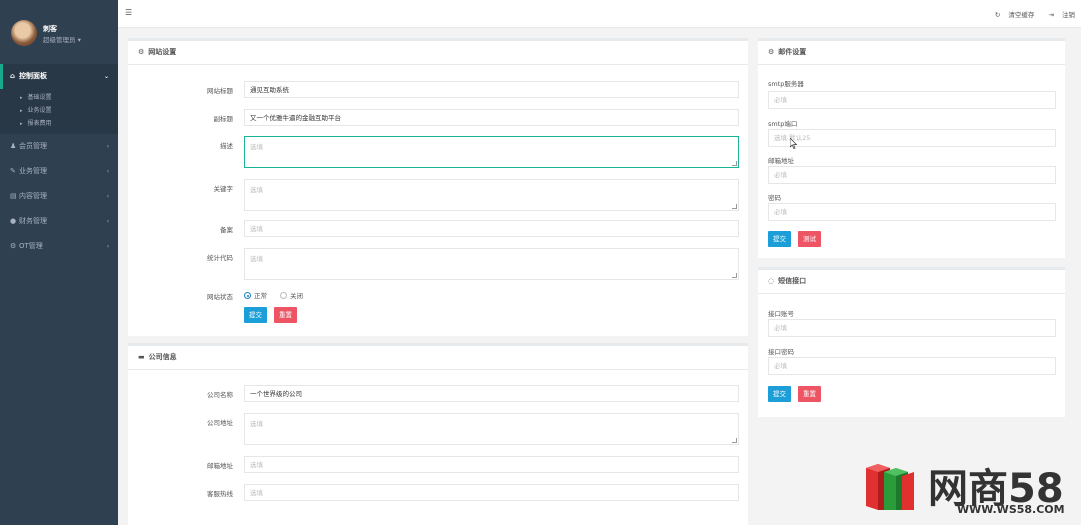 This screenshot has width=1081, height=525. Describe the element at coordinates (1012, 15) in the screenshot. I see `clear-cache-button: ↻ 清空缓存` at that location.